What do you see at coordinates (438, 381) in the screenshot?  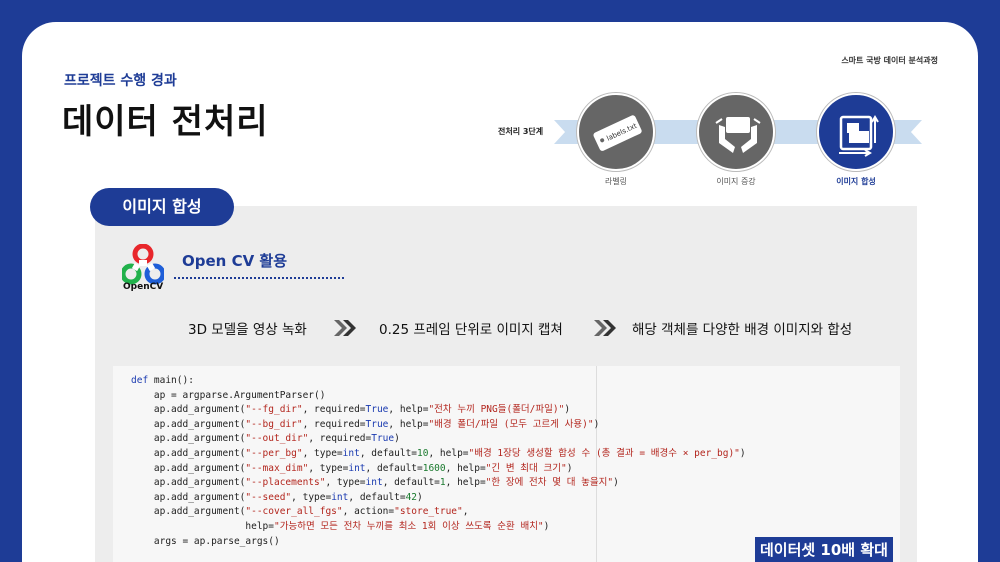 I see `code-line: def main():` at bounding box center [438, 381].